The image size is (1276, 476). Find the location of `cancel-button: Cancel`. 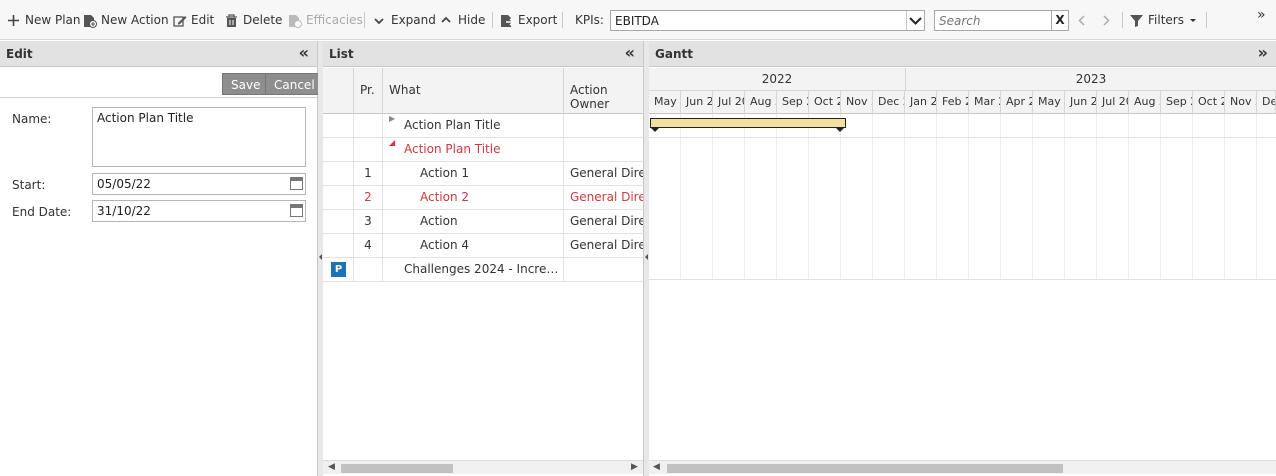

cancel-button: Cancel is located at coordinates (294, 84).